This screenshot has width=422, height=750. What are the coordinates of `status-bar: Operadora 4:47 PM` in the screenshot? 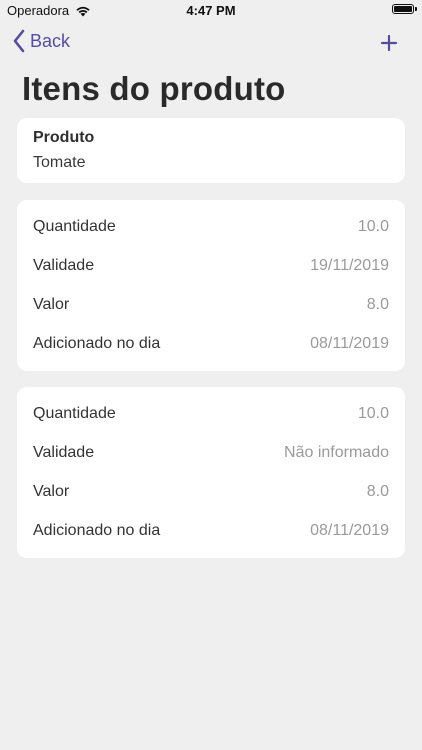 It's located at (211, 11).